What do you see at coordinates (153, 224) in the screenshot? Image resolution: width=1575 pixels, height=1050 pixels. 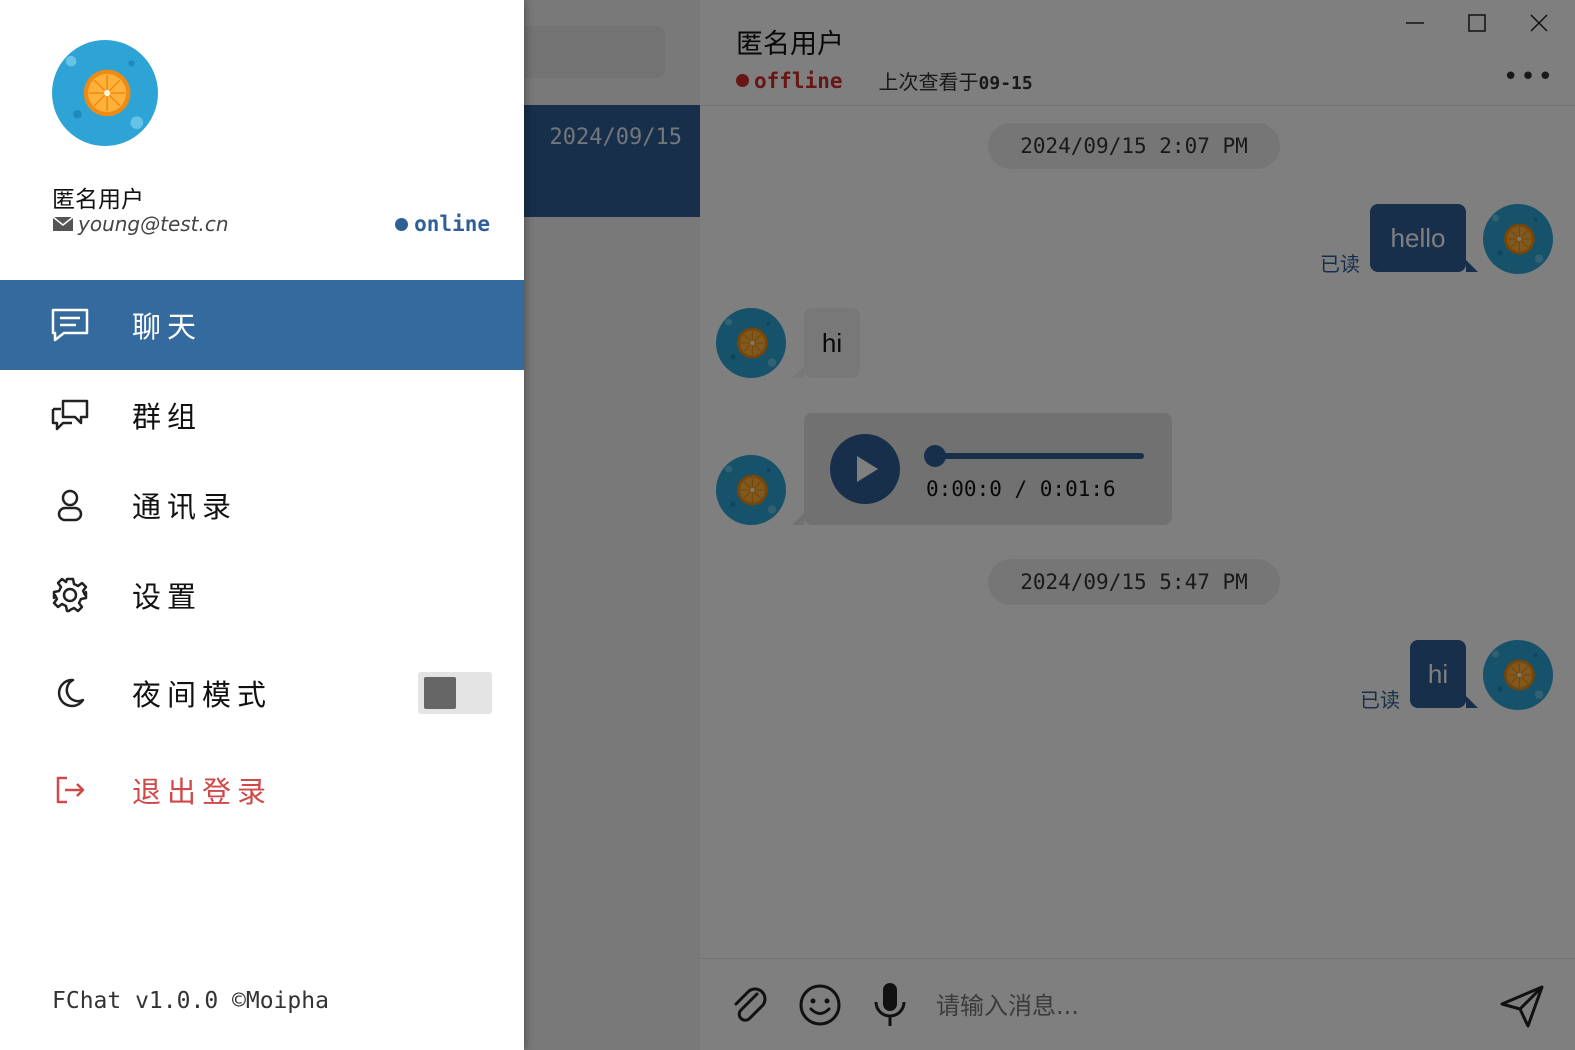 I see `email-text: young@test.cn` at bounding box center [153, 224].